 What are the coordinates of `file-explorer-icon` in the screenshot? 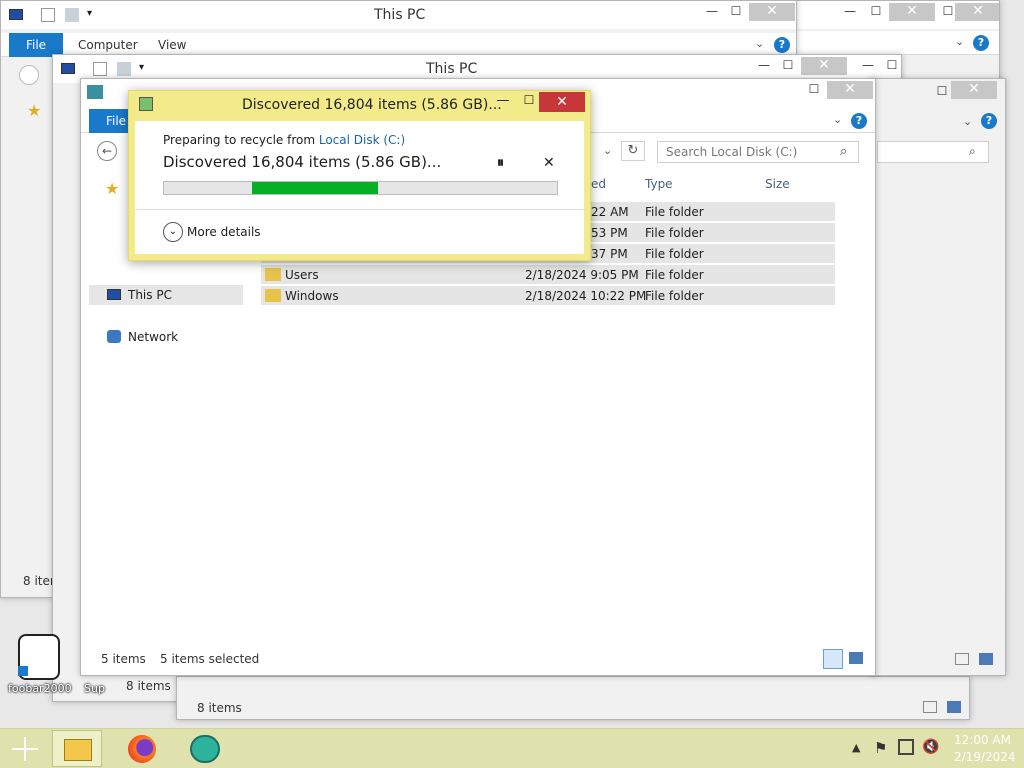 It's located at (78, 750).